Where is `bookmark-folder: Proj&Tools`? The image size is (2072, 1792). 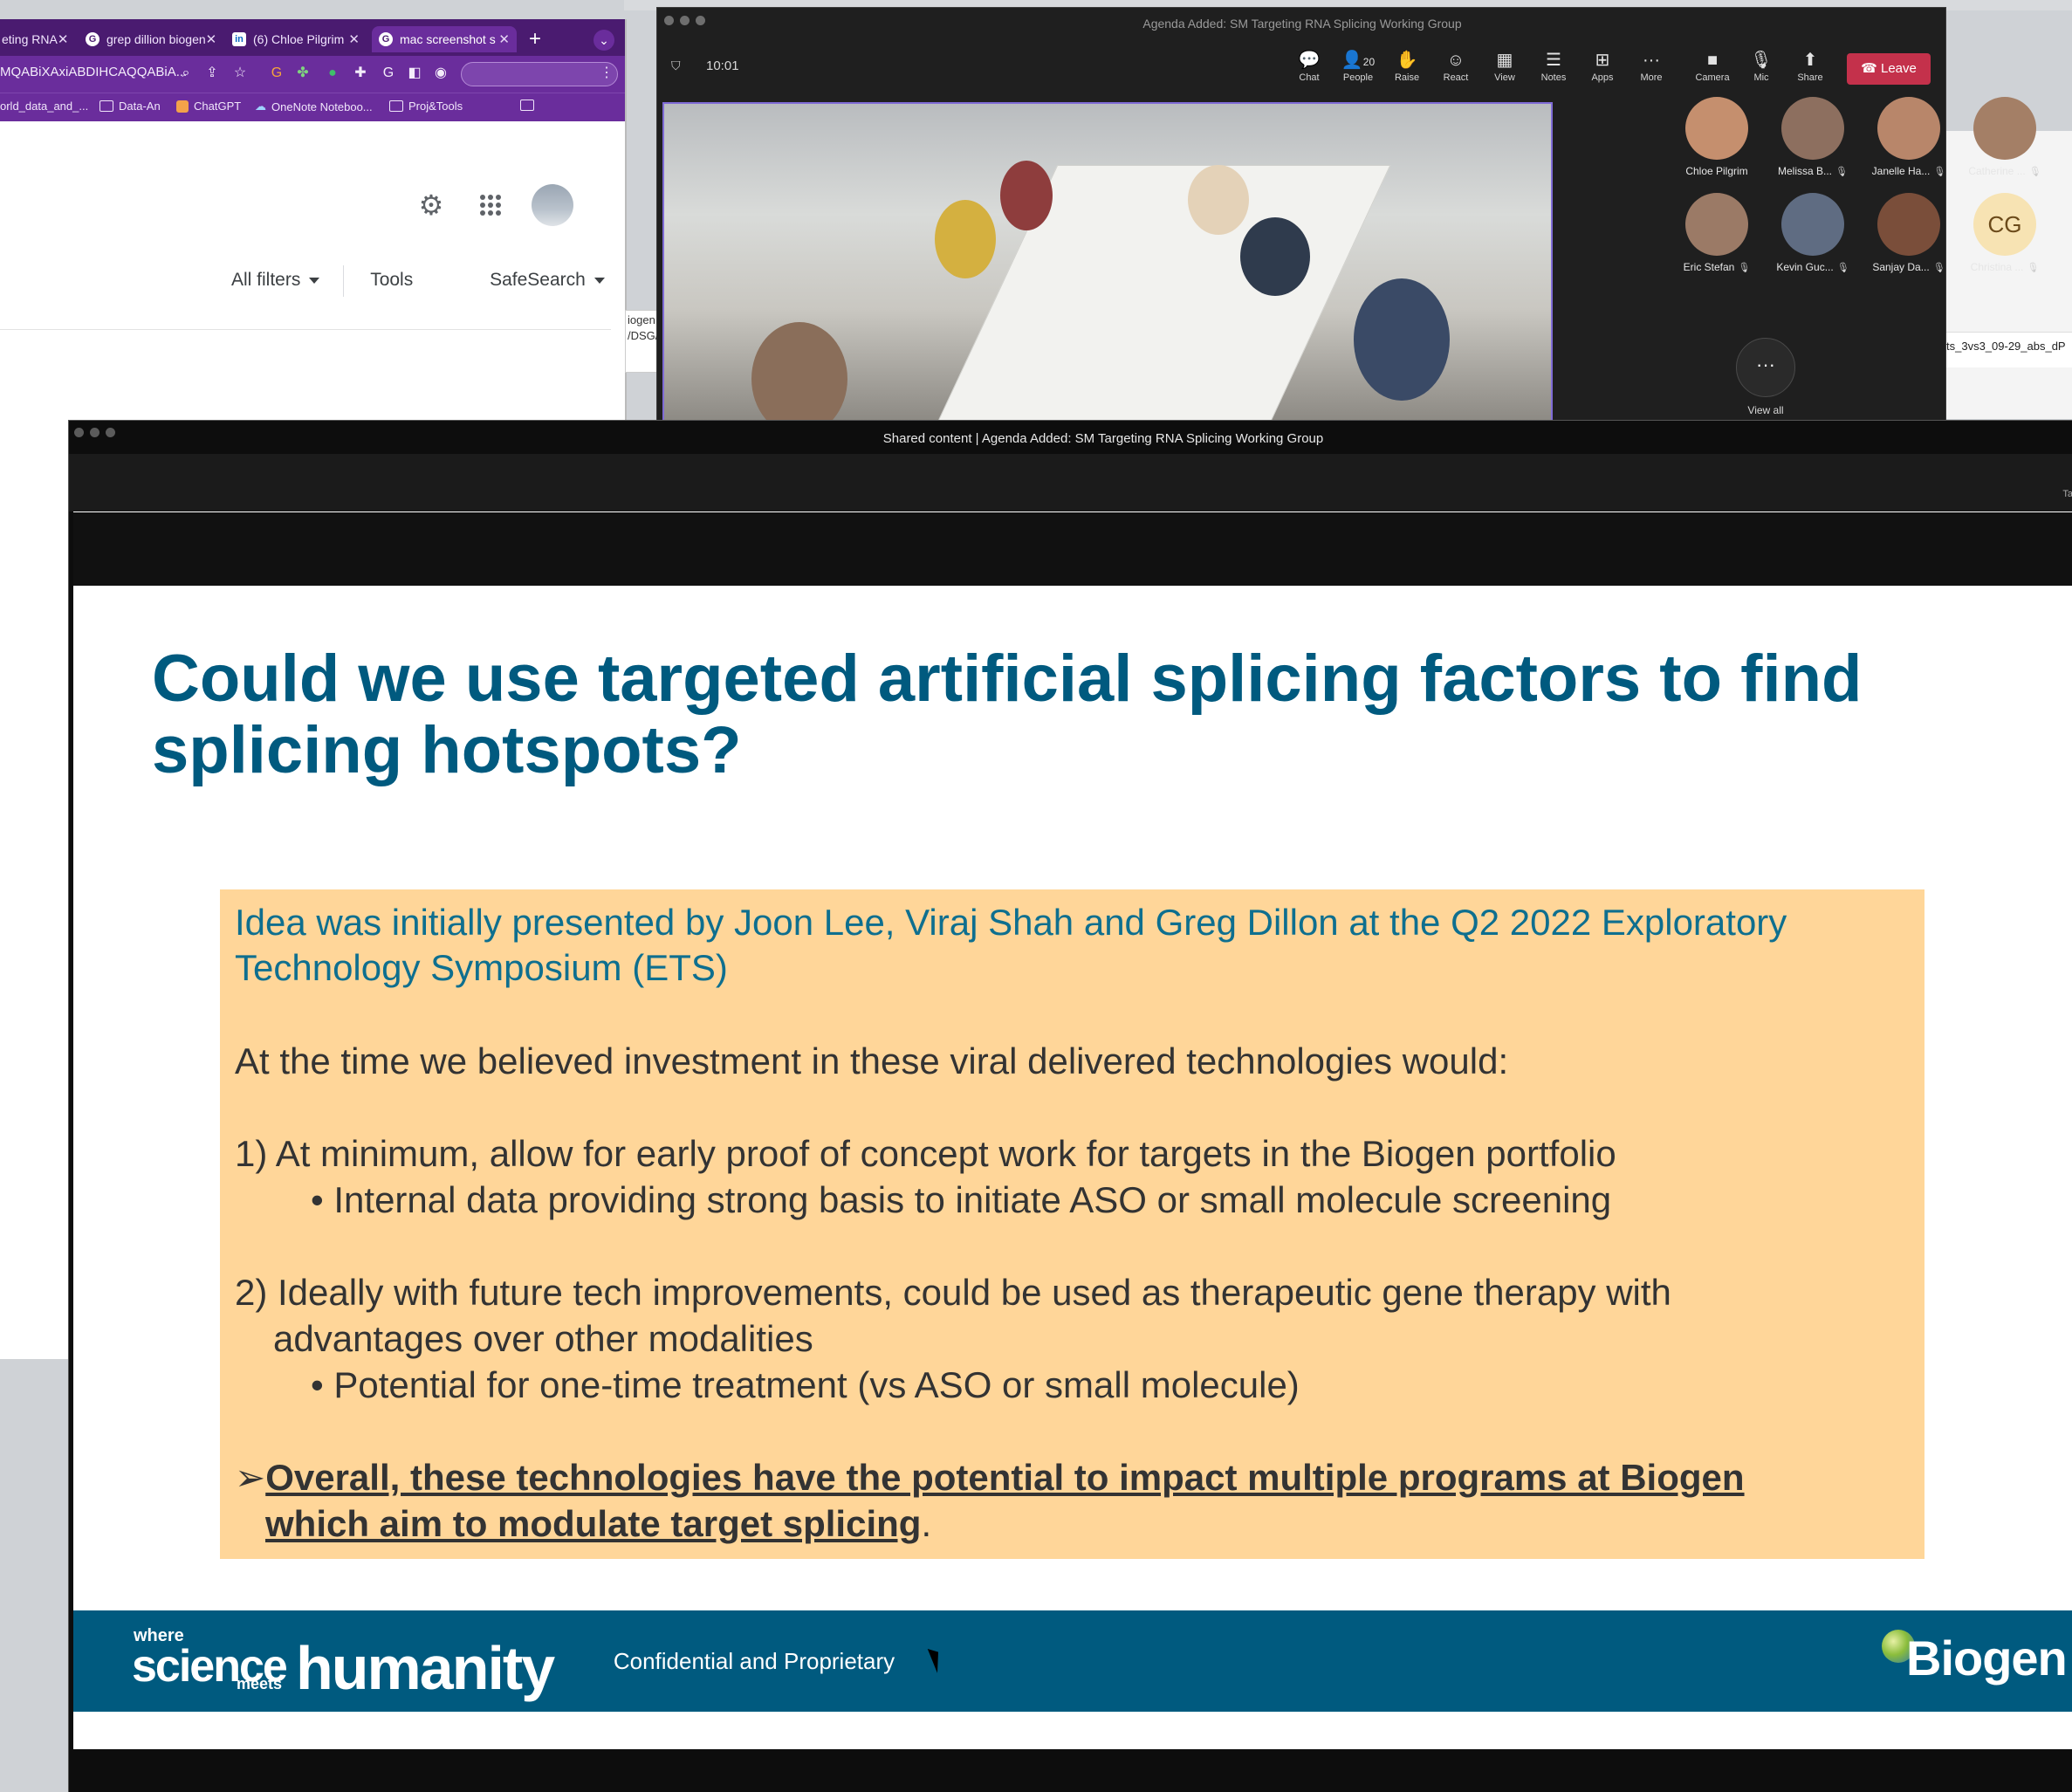 bookmark-folder: Proj&Tools is located at coordinates (426, 106).